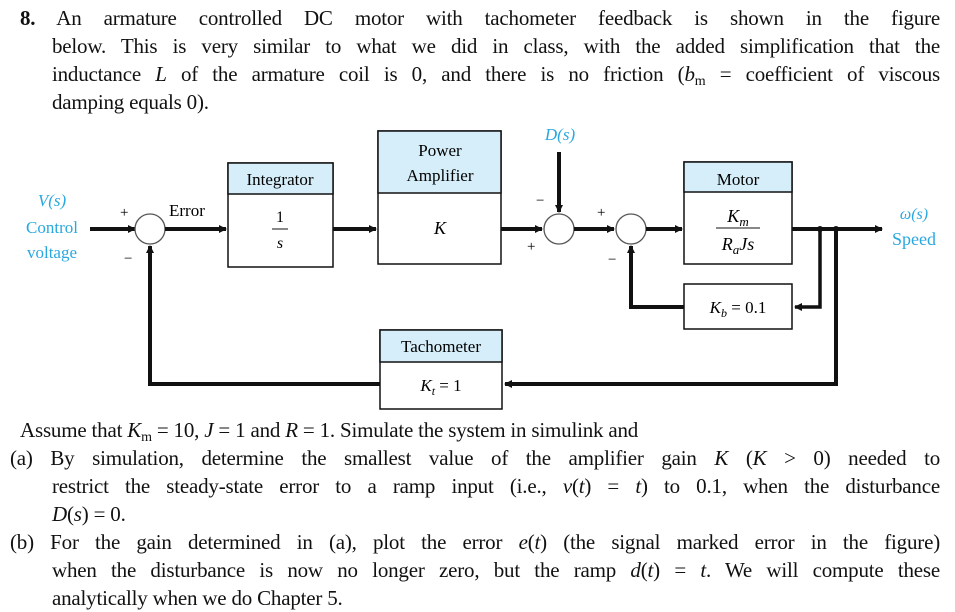 This screenshot has width=955, height=612. Describe the element at coordinates (52, 200) in the screenshot. I see `input-symbol: V(s)` at that location.